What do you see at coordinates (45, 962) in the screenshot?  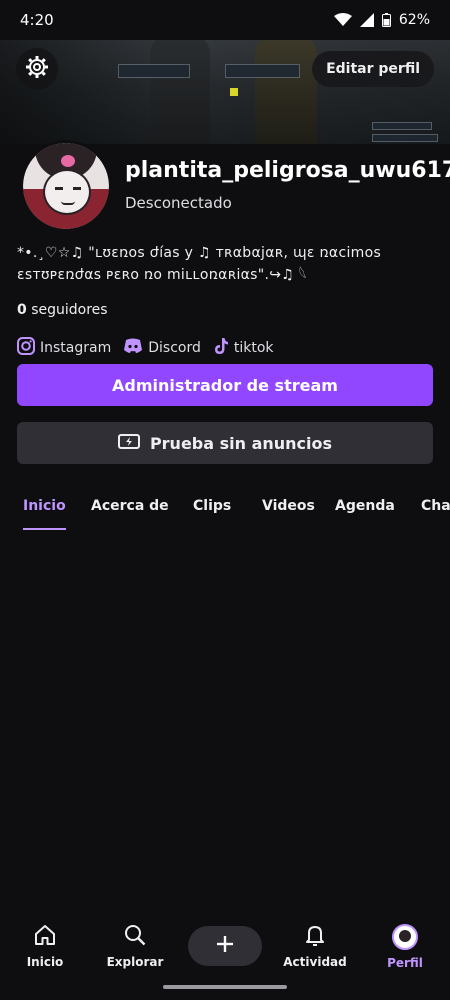 I see `nav-label: Inicio` at bounding box center [45, 962].